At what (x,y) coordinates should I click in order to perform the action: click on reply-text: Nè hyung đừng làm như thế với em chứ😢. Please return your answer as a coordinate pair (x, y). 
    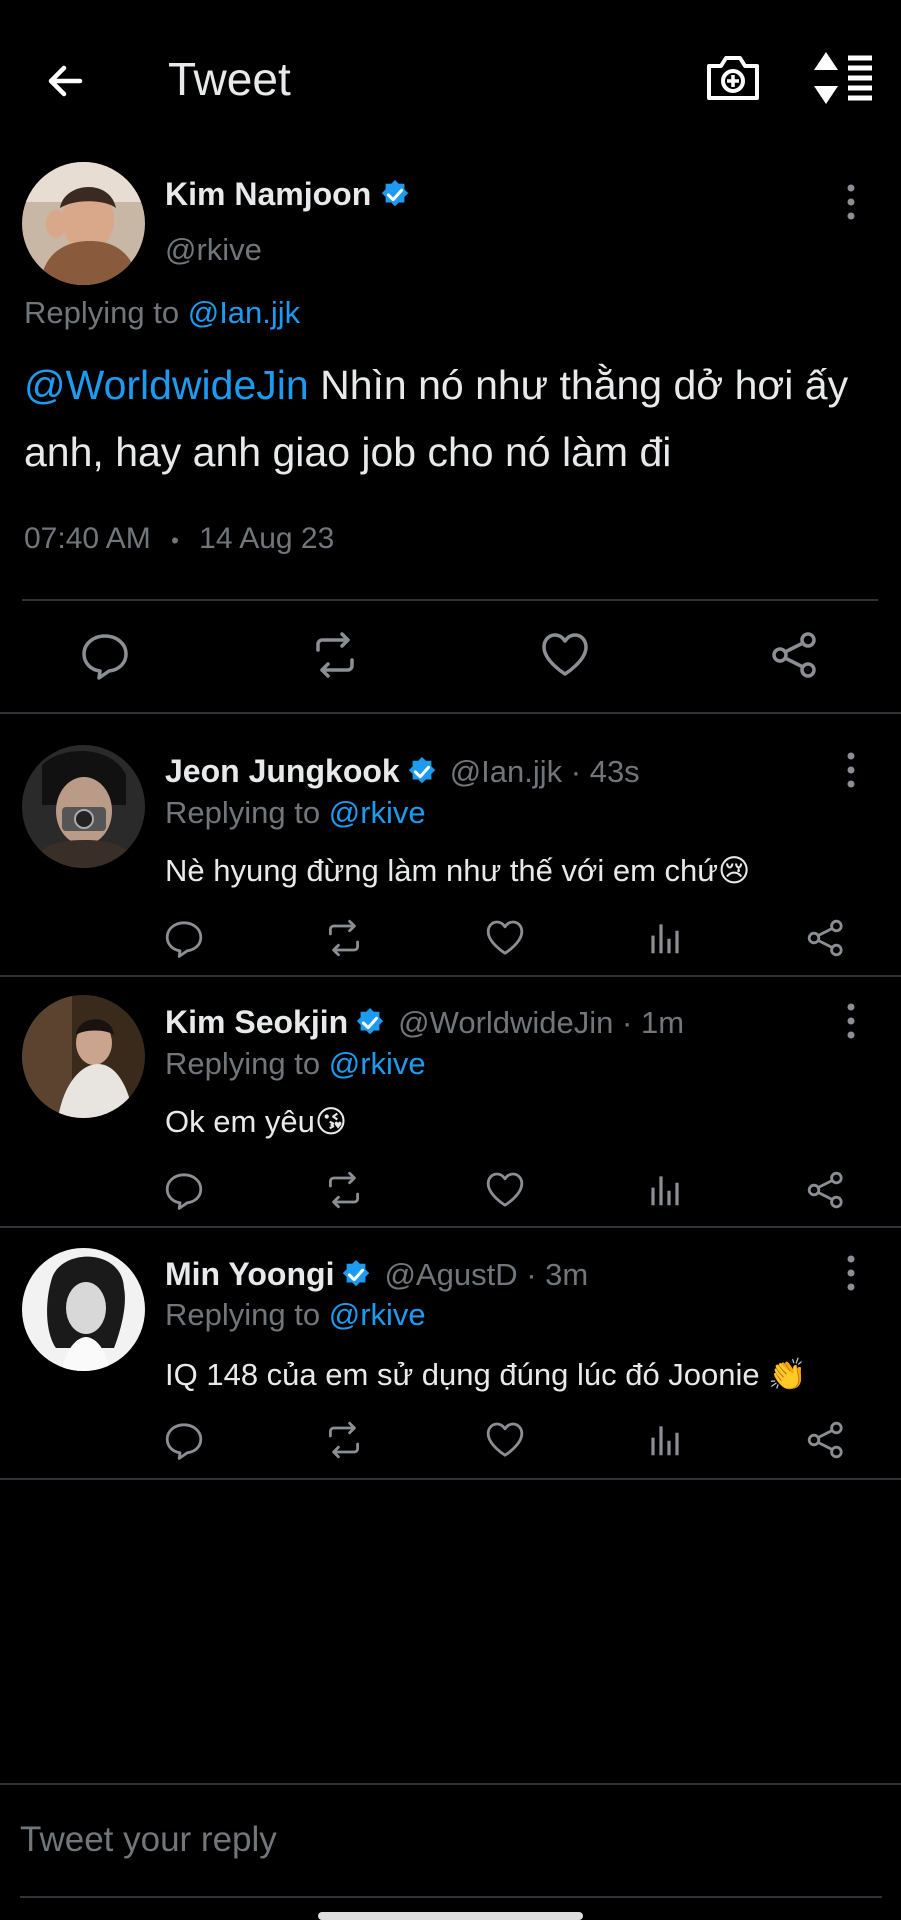
    Looking at the image, I should click on (458, 870).